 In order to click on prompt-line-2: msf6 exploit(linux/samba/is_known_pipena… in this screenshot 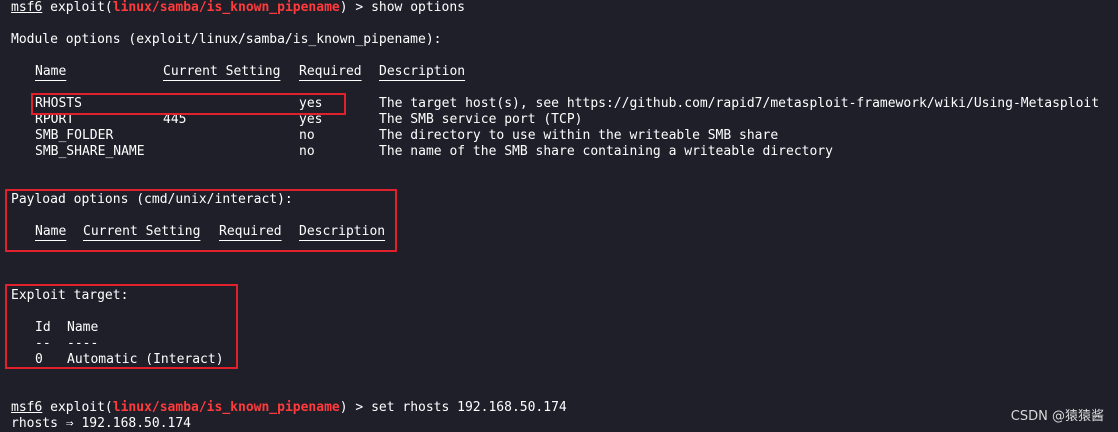, I will do `click(289, 408)`.